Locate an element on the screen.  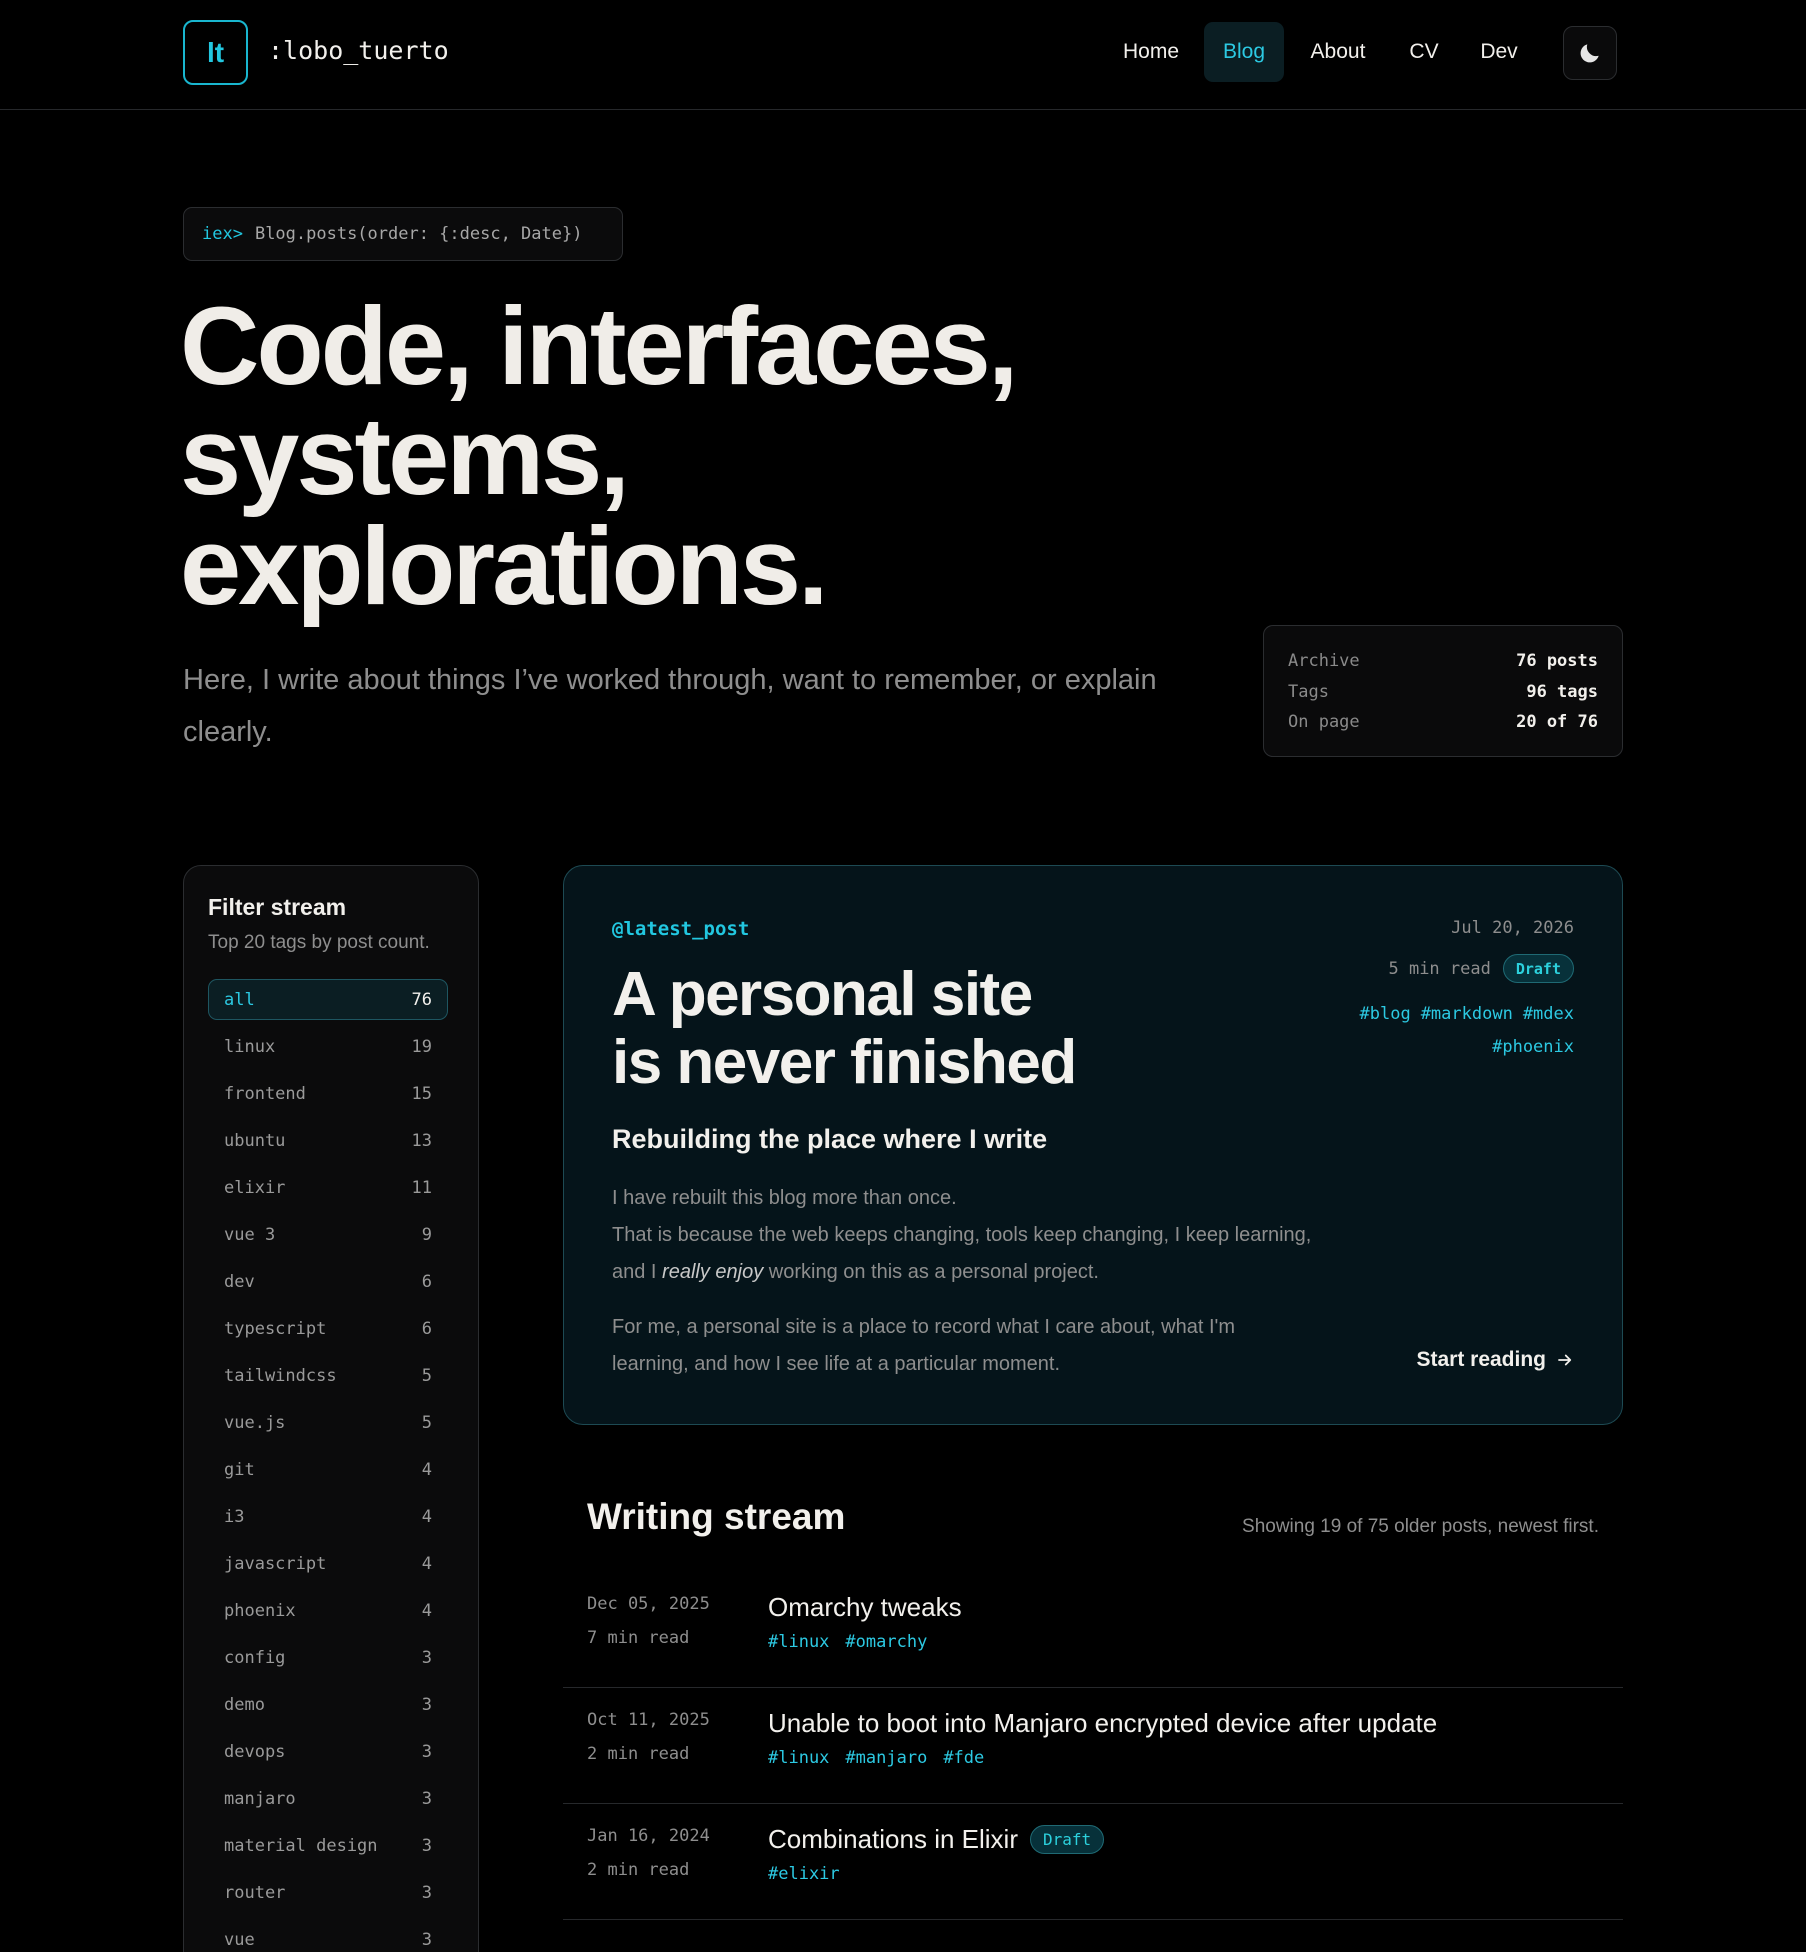
tag-filter-manjaro: manjaro 3 is located at coordinates (328, 1798).